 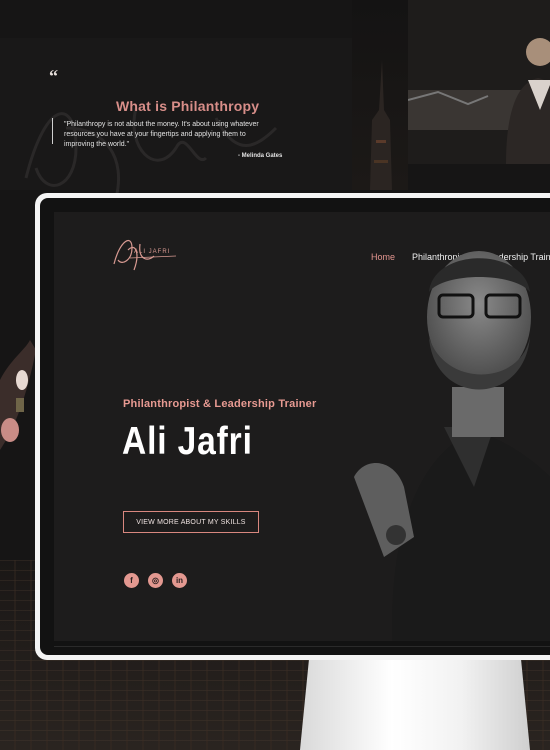 I want to click on facebook-icon: f, so click(x=131, y=580).